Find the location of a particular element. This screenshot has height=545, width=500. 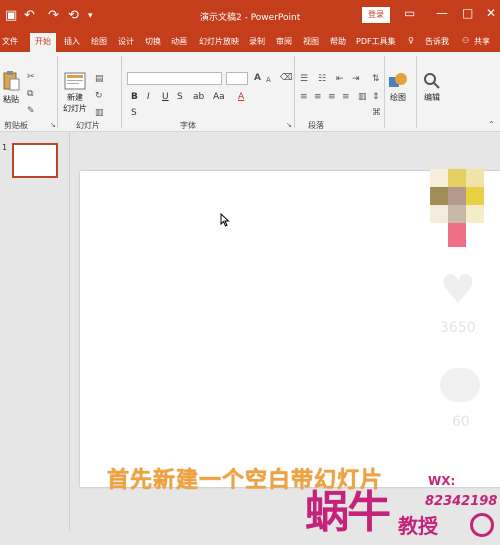

slide-thumbnail is located at coordinates (35, 160).